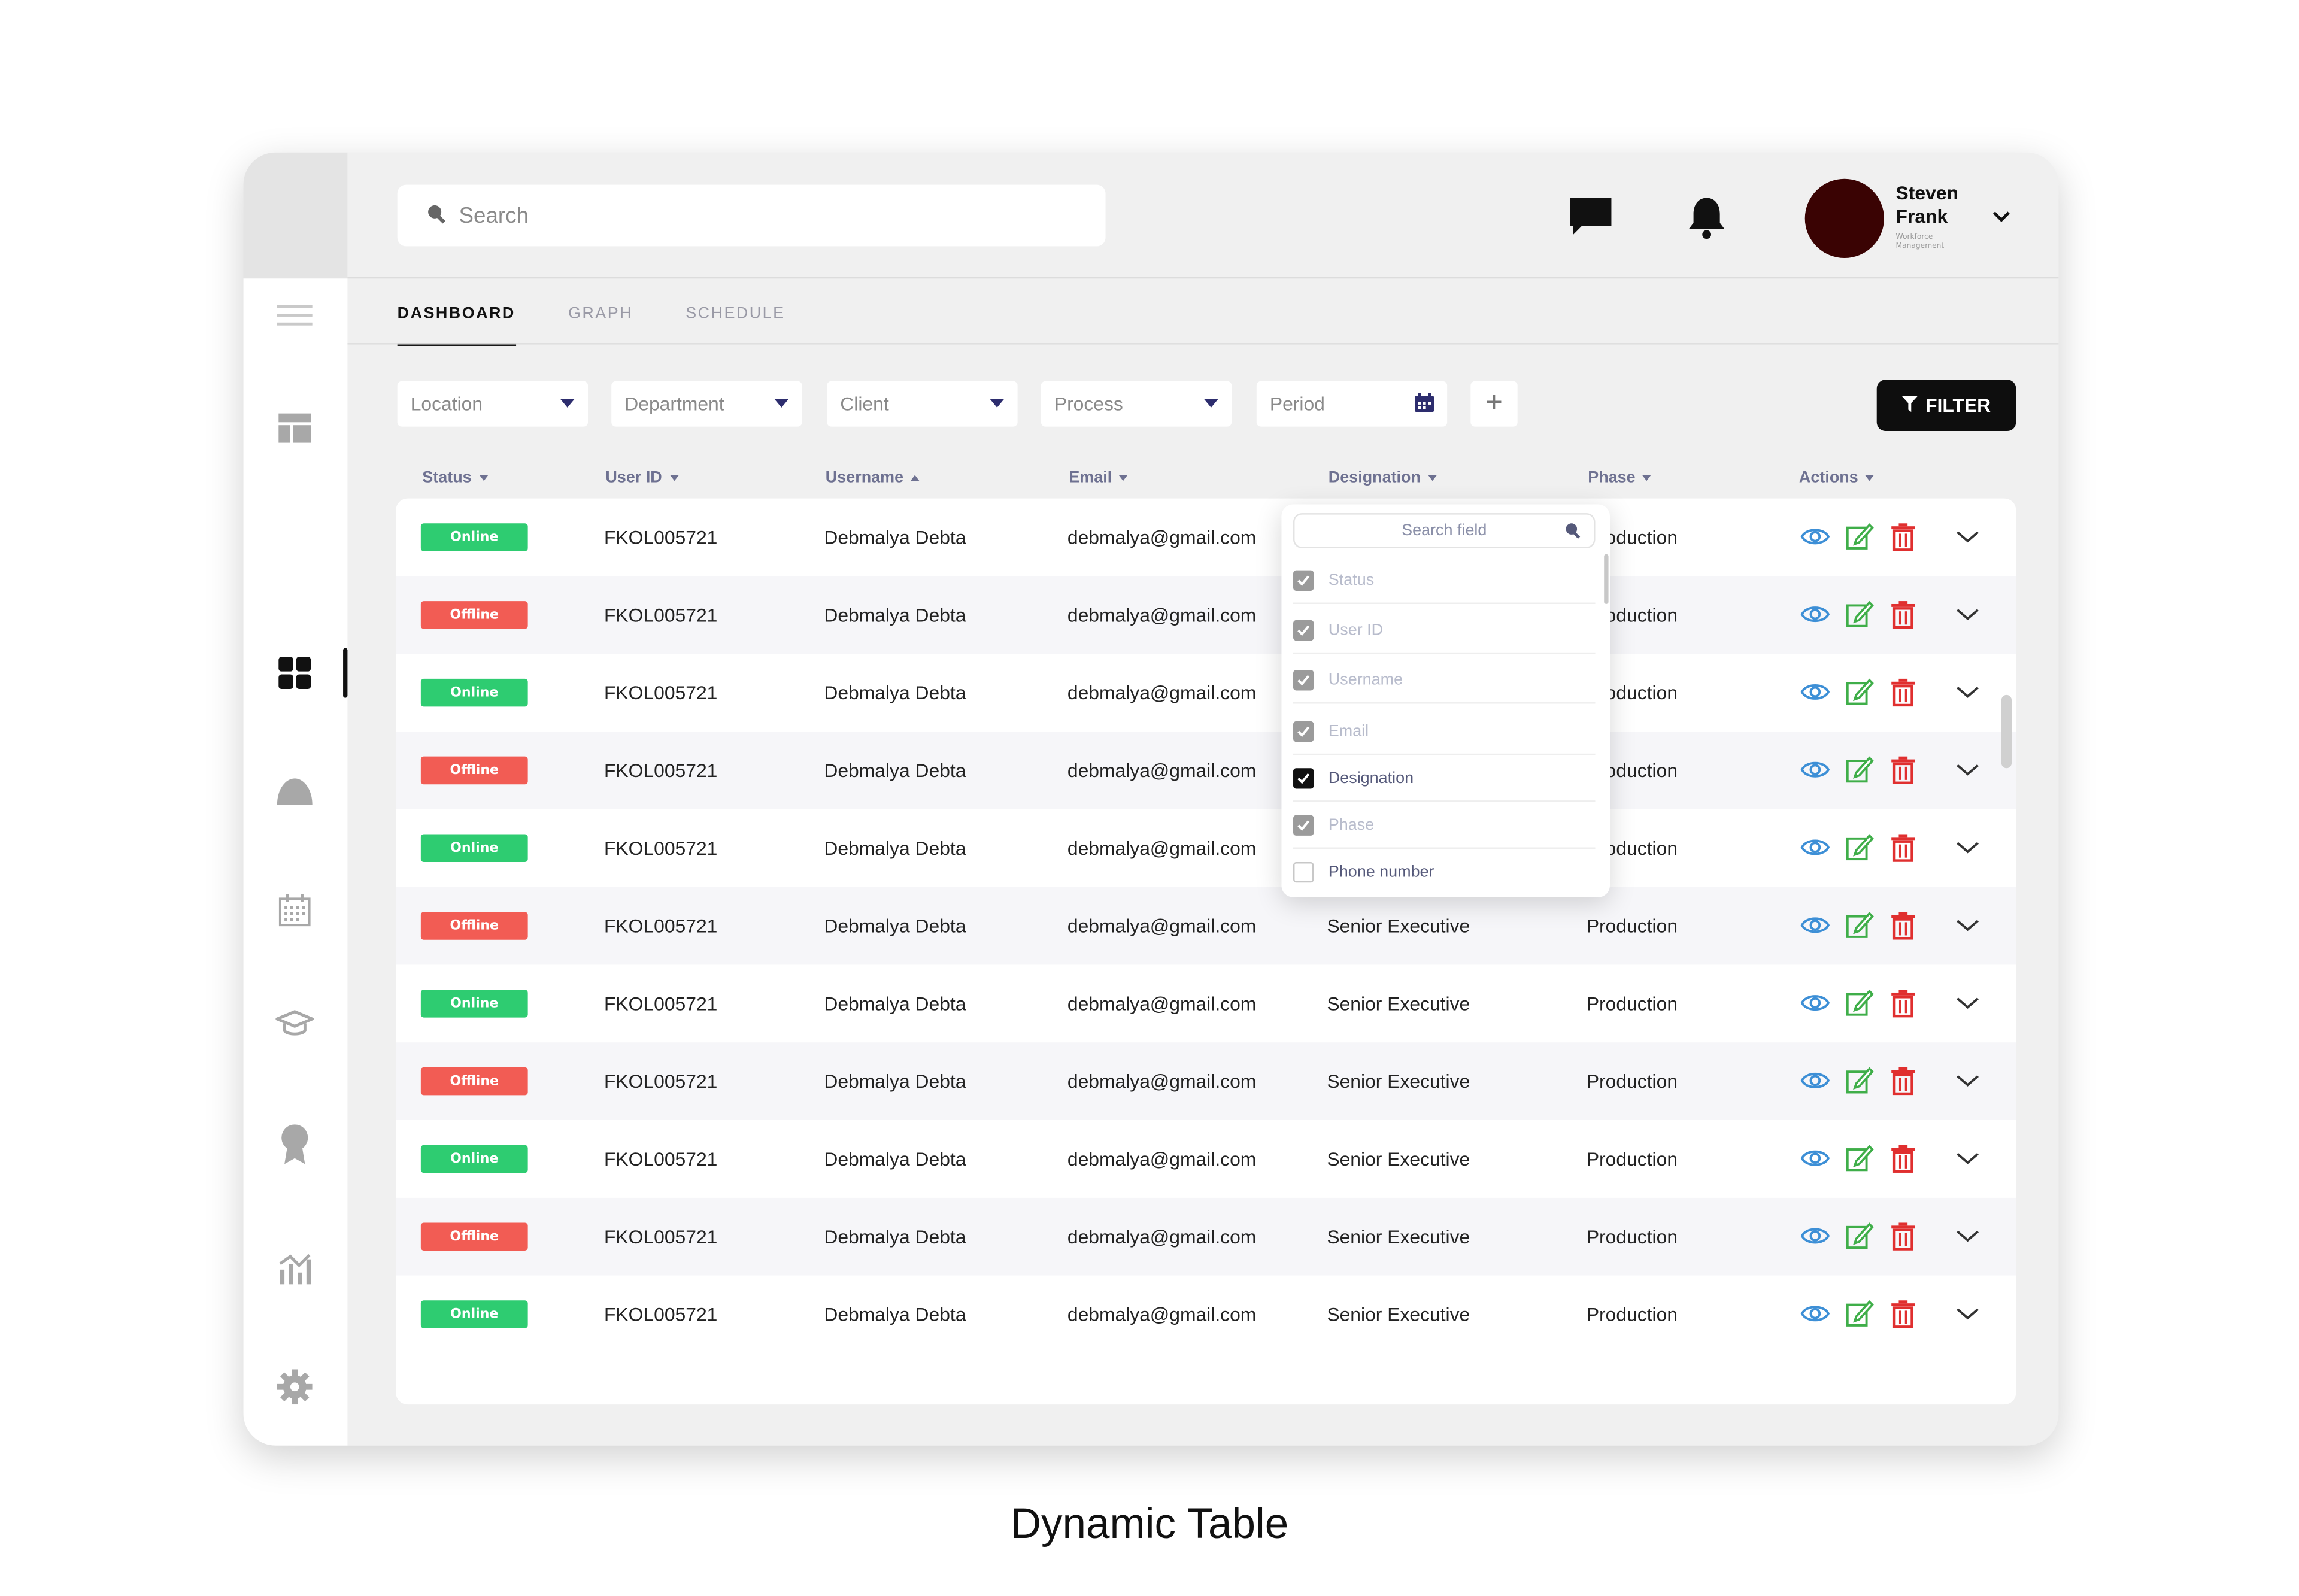  Describe the element at coordinates (751, 215) in the screenshot. I see `search-input: Search` at that location.